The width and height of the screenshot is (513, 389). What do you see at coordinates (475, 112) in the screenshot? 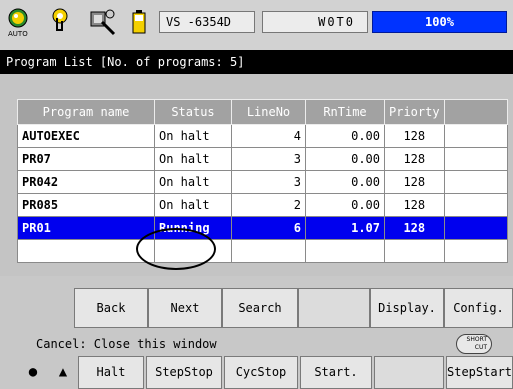
I see `header-empty` at bounding box center [475, 112].